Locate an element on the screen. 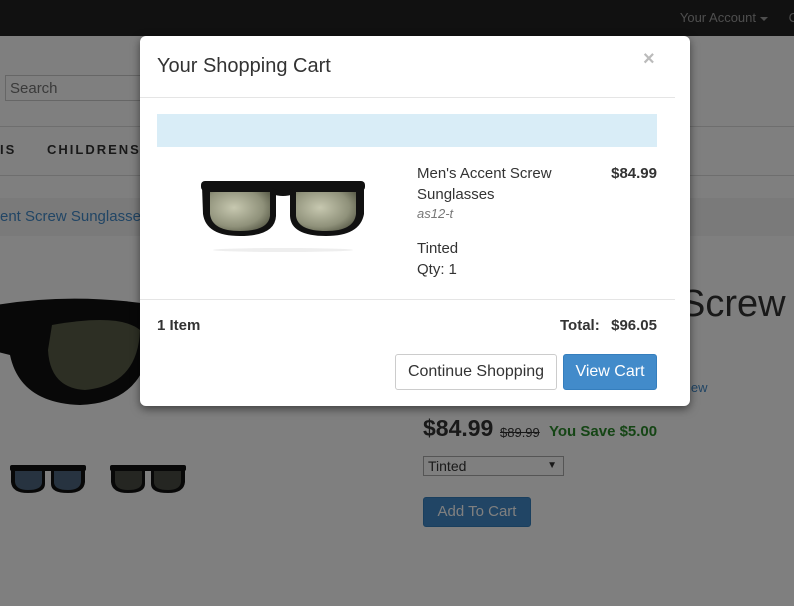 The height and width of the screenshot is (606, 794). cart-item-image is located at coordinates (283, 216).